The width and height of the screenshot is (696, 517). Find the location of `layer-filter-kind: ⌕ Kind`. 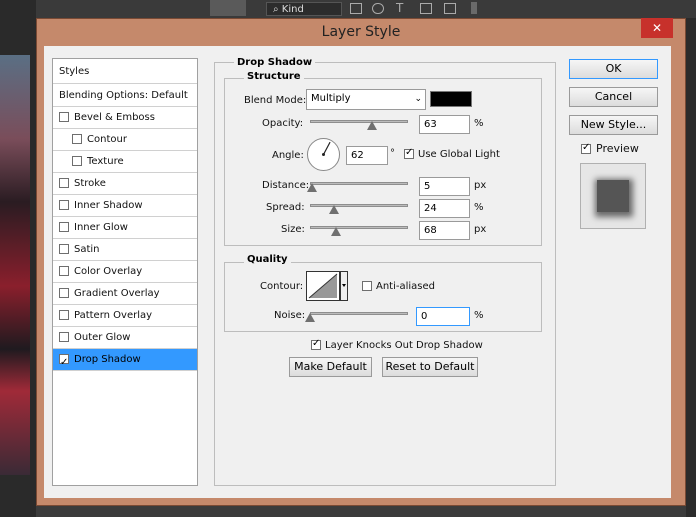

layer-filter-kind: ⌕ Kind is located at coordinates (304, 9).